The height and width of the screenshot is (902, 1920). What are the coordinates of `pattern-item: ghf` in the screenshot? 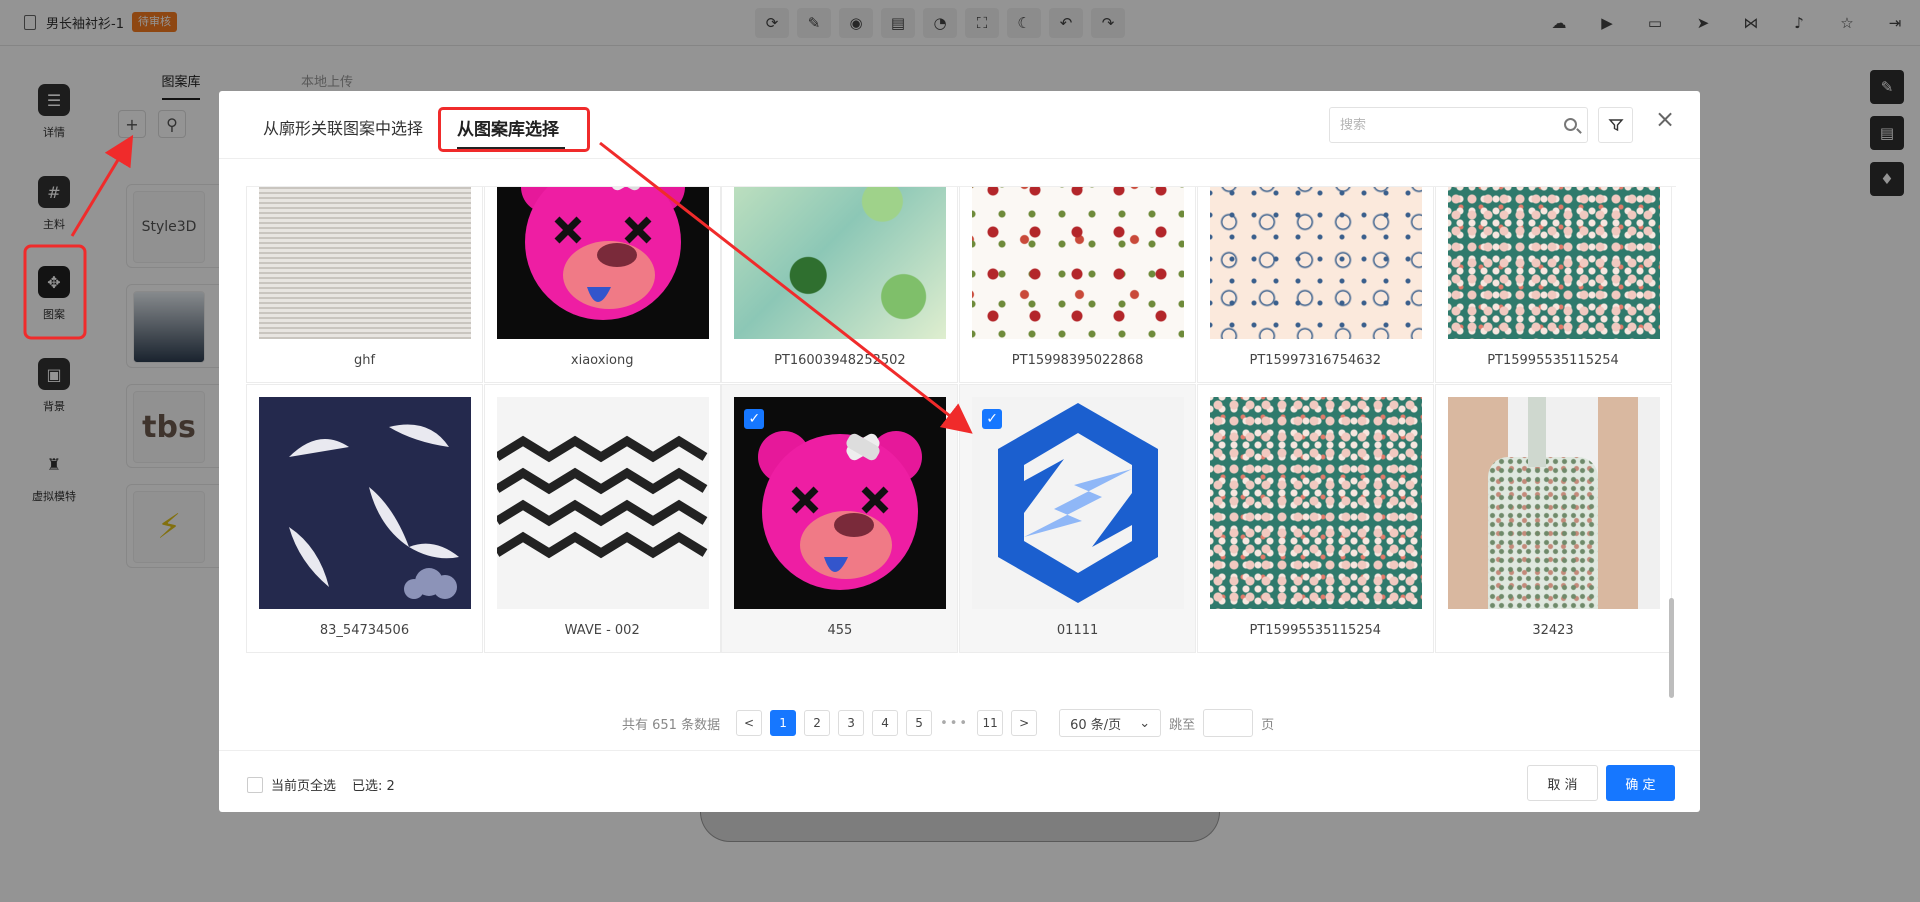 It's located at (364, 285).